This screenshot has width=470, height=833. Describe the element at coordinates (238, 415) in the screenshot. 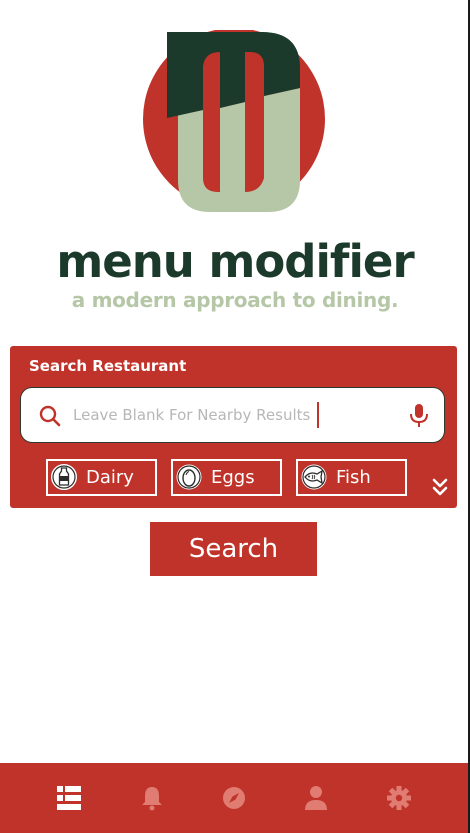

I see `search-input` at that location.